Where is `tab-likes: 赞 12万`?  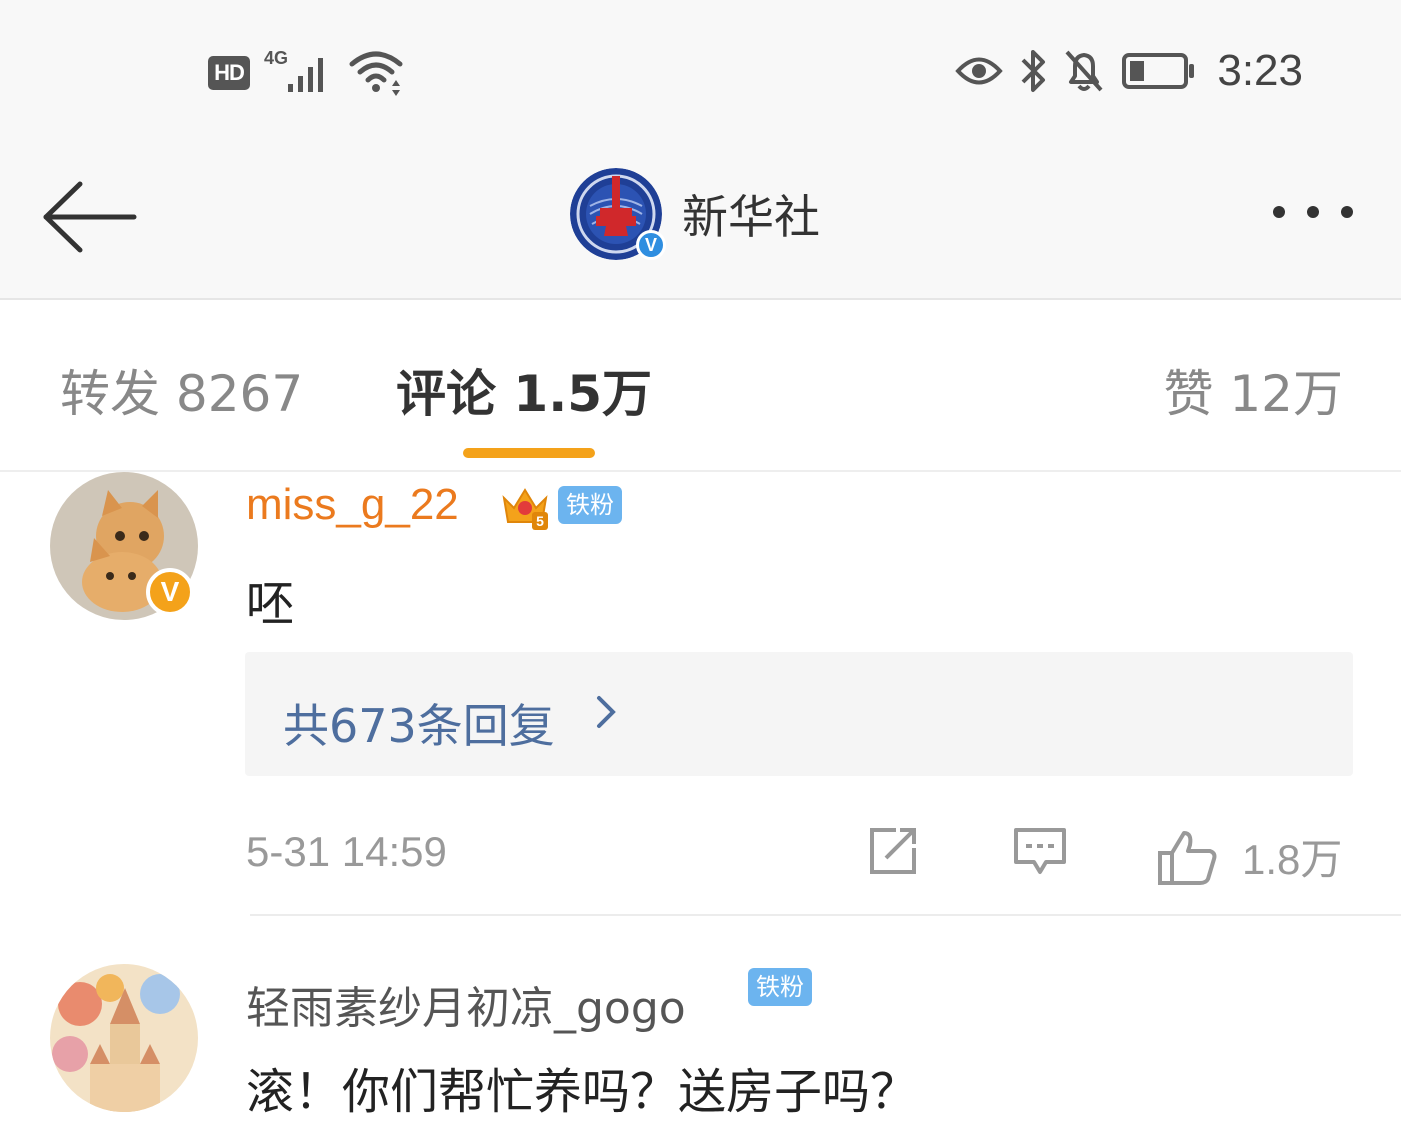 tab-likes: 赞 12万 is located at coordinates (1253, 390).